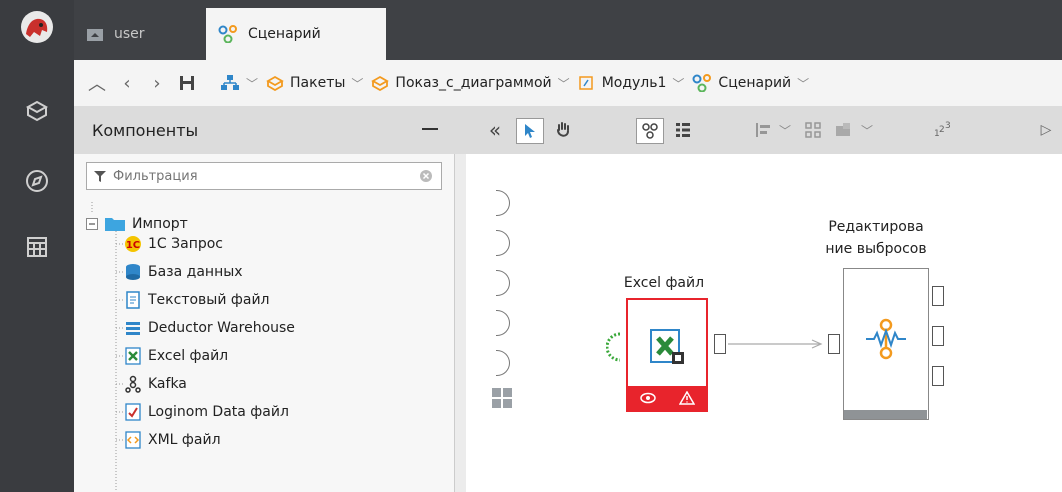 The width and height of the screenshot is (1062, 492). I want to click on svg-text: 3, so click(948, 126).